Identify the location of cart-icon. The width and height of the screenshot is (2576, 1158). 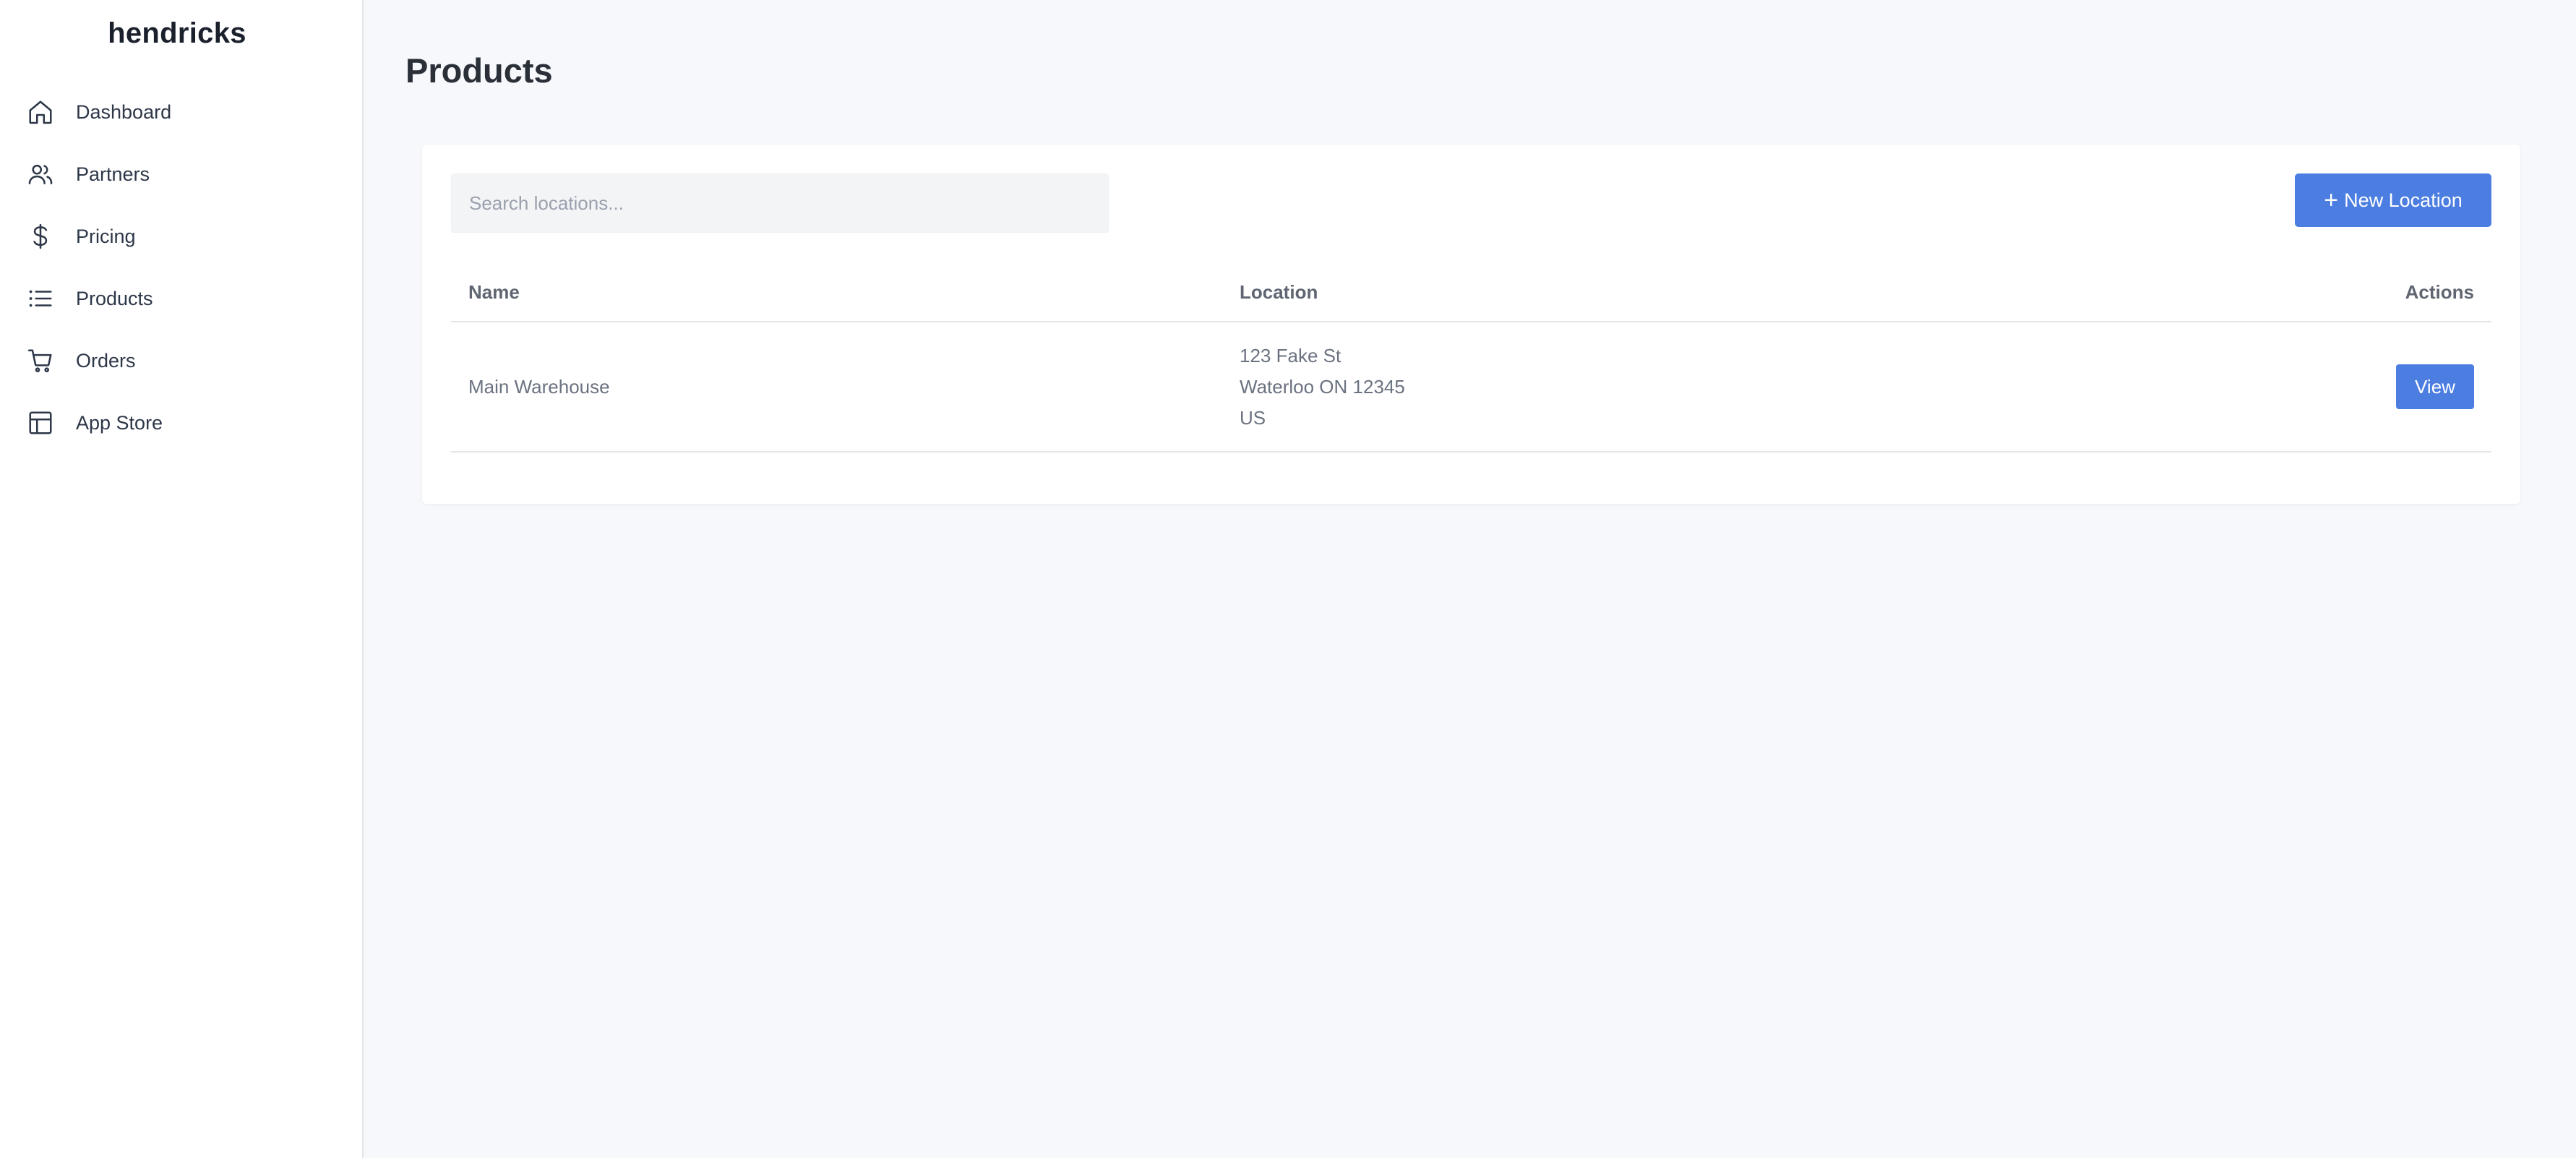
(40, 360).